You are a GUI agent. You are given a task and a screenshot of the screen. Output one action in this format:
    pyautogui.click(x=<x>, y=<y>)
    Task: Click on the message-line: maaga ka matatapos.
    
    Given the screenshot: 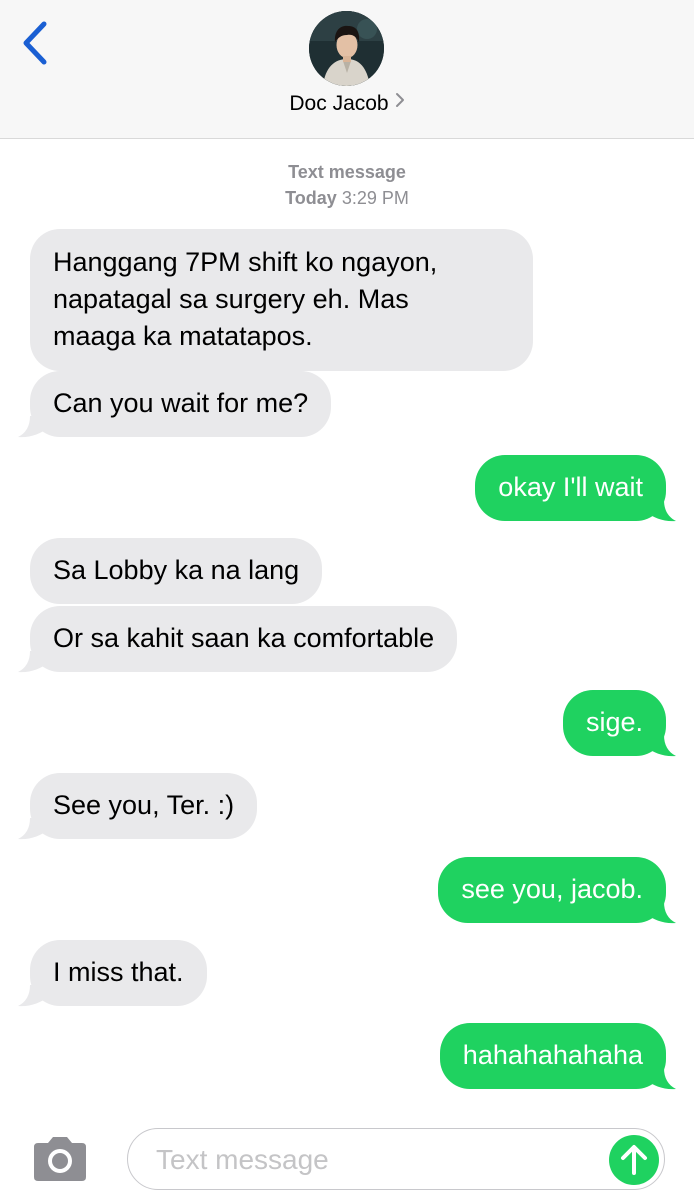 What is the action you would take?
    pyautogui.click(x=183, y=336)
    